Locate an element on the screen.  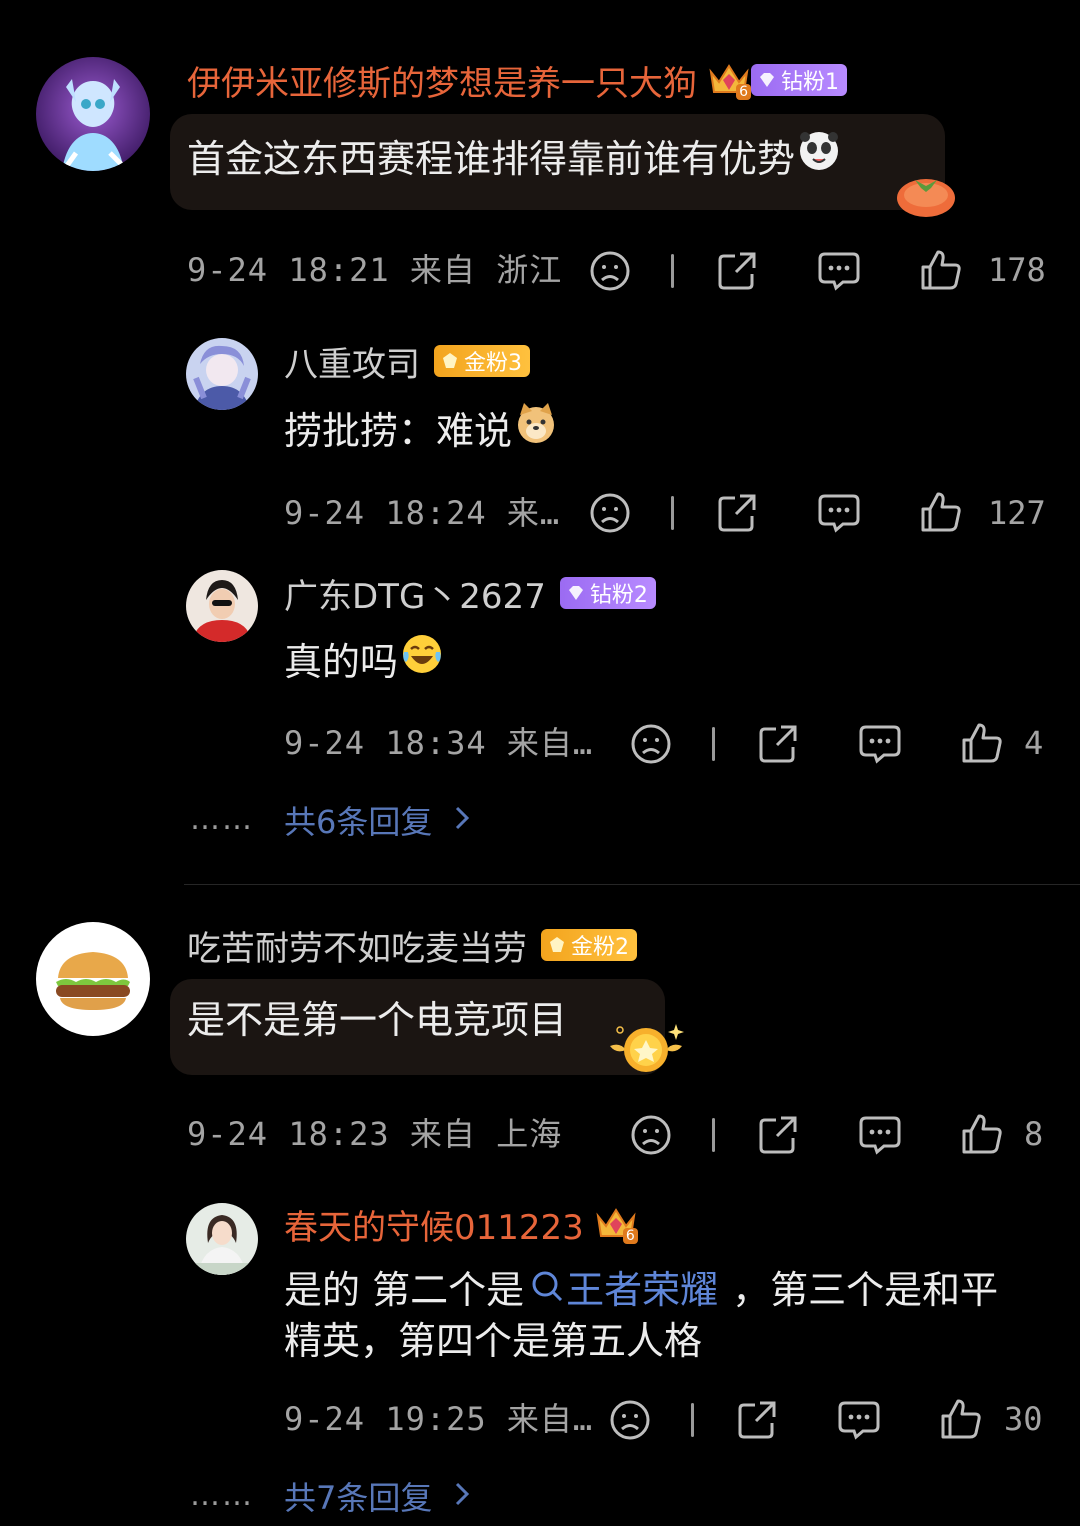
comment-1-text-row: 首金这东西赛程谁排得靠前谁有优势 is located at coordinates (514, 155).